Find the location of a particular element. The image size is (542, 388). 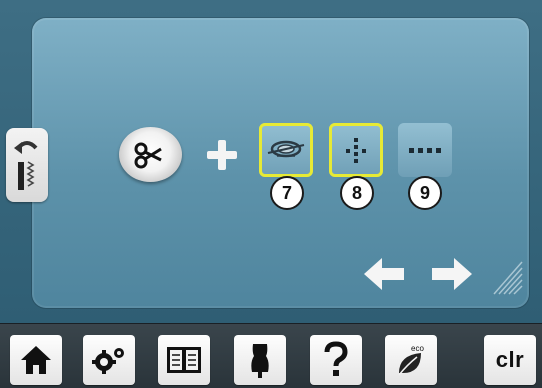

eco-button: eco is located at coordinates (411, 360).